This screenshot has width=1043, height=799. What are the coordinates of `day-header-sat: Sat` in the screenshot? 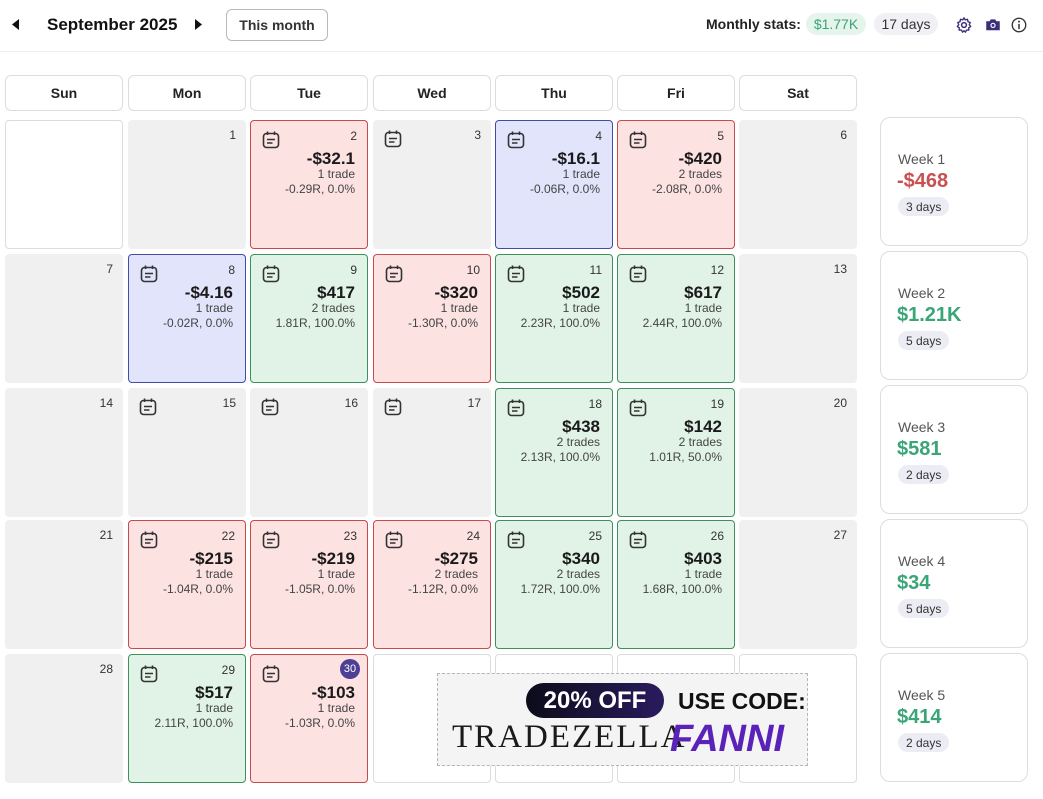 It's located at (798, 93).